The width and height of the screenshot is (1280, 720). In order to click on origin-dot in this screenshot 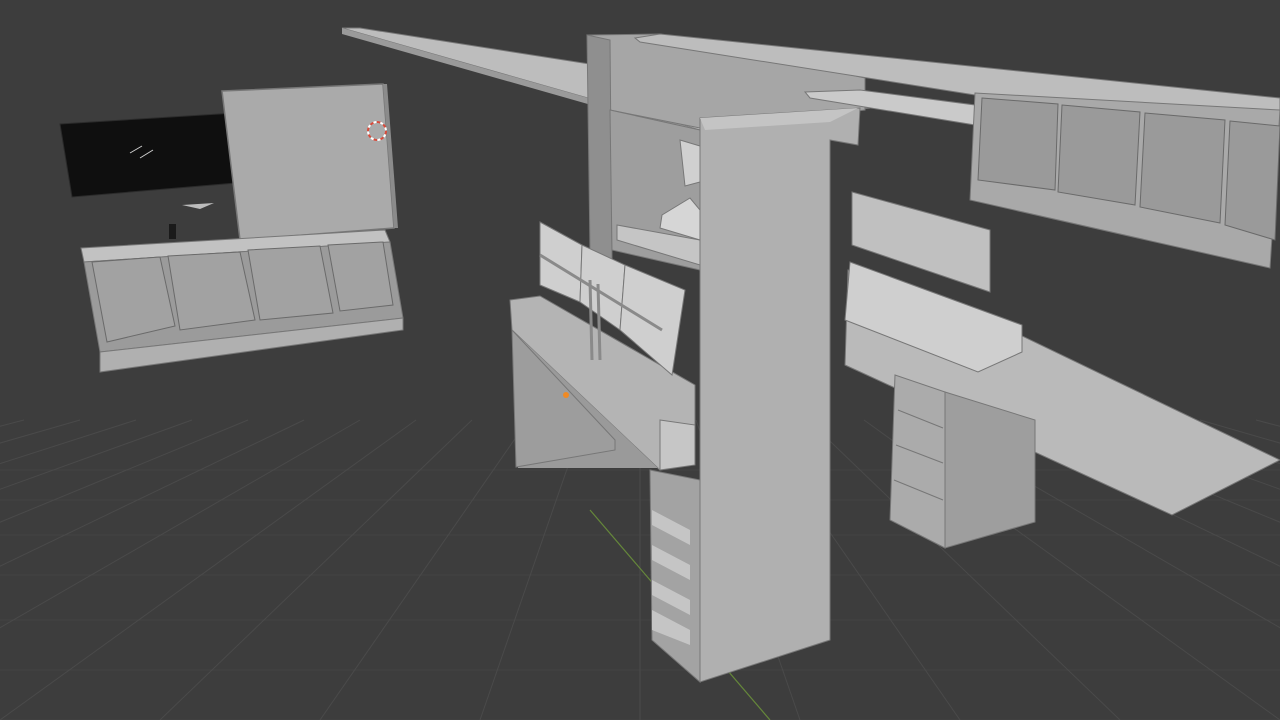, I will do `click(566, 395)`.